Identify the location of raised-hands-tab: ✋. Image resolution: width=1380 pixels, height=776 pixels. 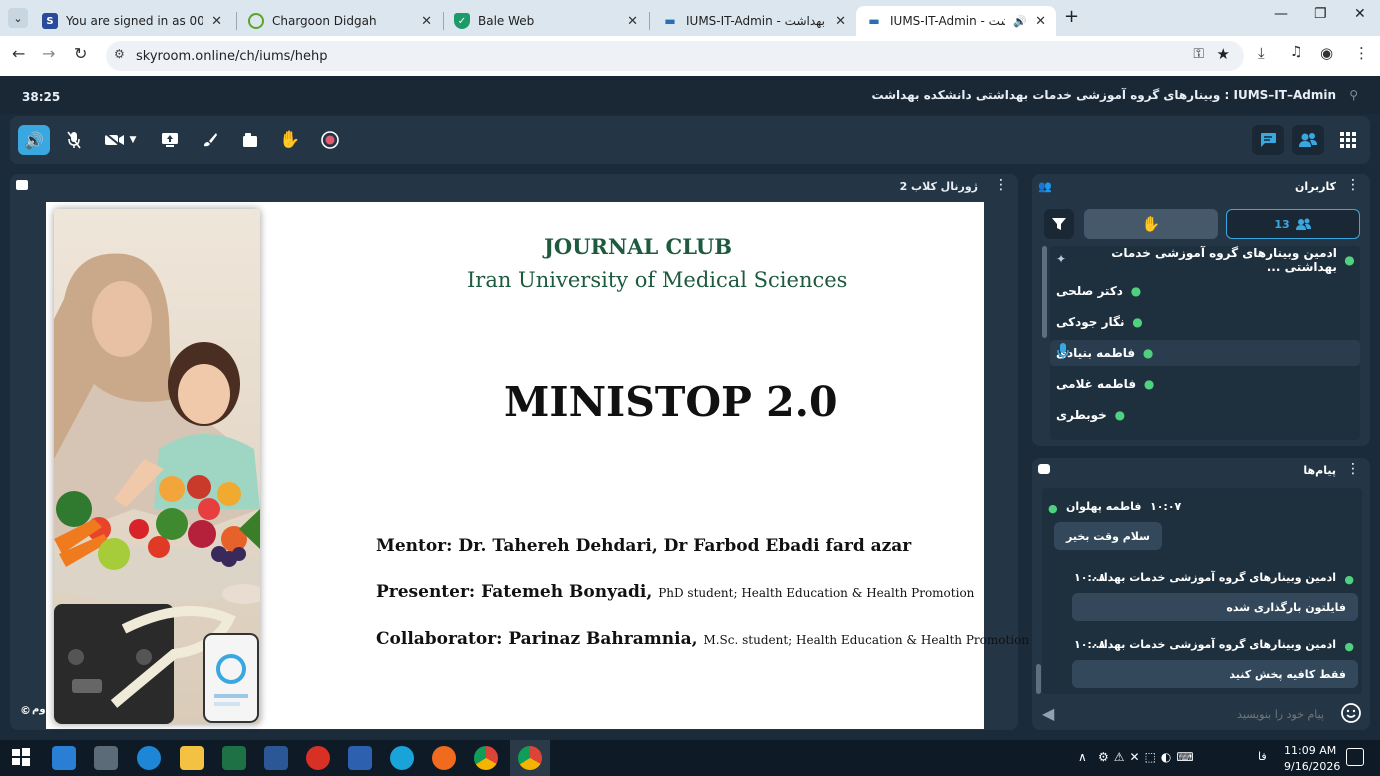
(1151, 224).